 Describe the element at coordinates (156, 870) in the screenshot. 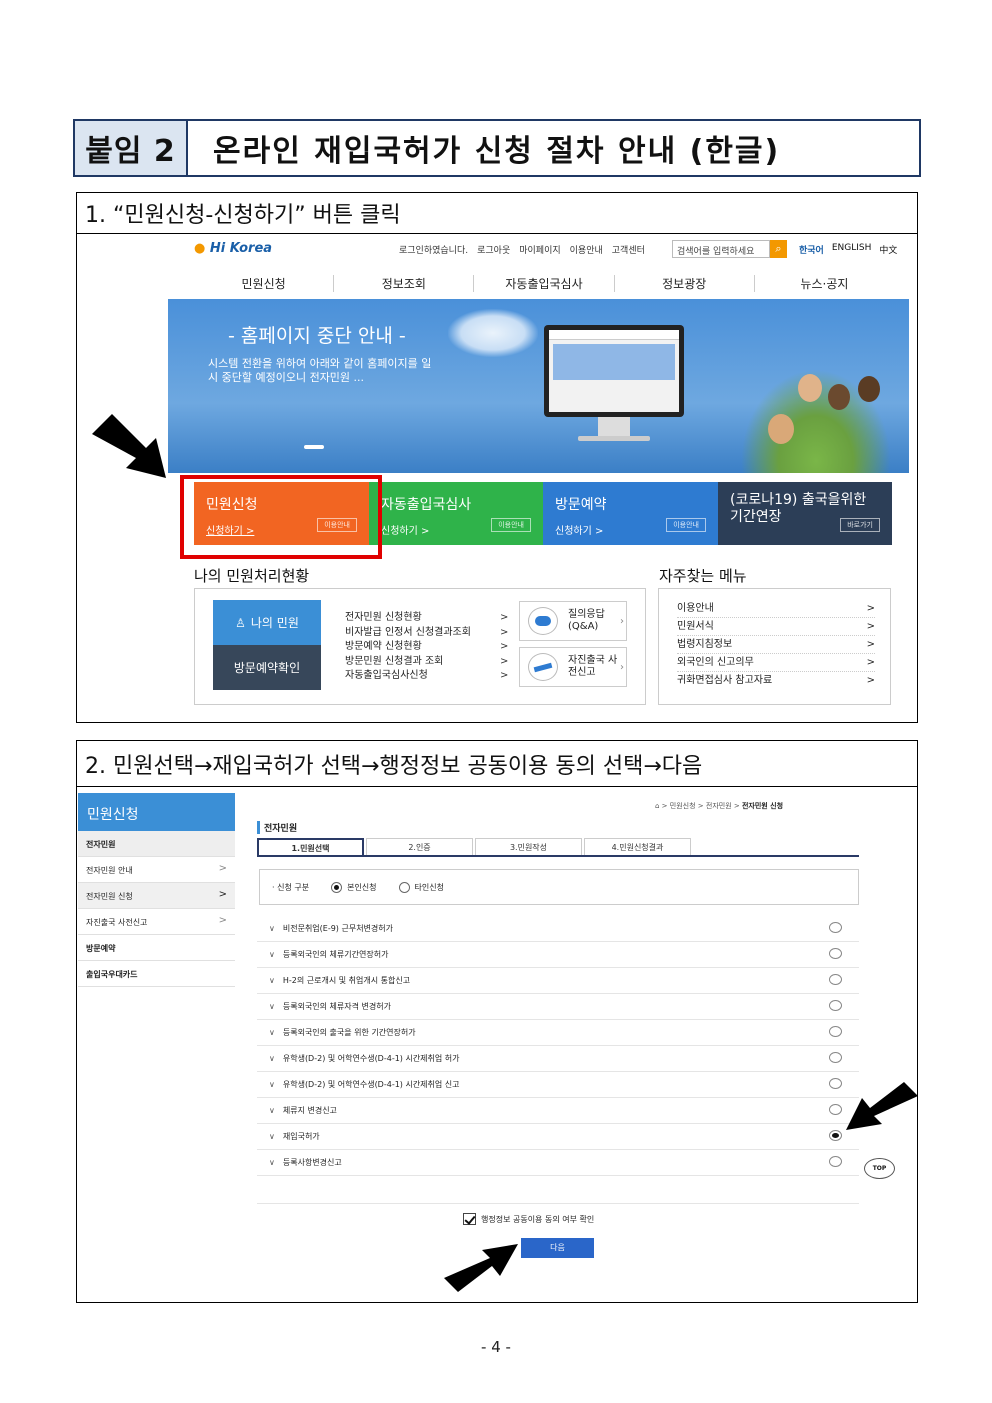

I see `side-nav-item: 전자민원 안내 >` at that location.